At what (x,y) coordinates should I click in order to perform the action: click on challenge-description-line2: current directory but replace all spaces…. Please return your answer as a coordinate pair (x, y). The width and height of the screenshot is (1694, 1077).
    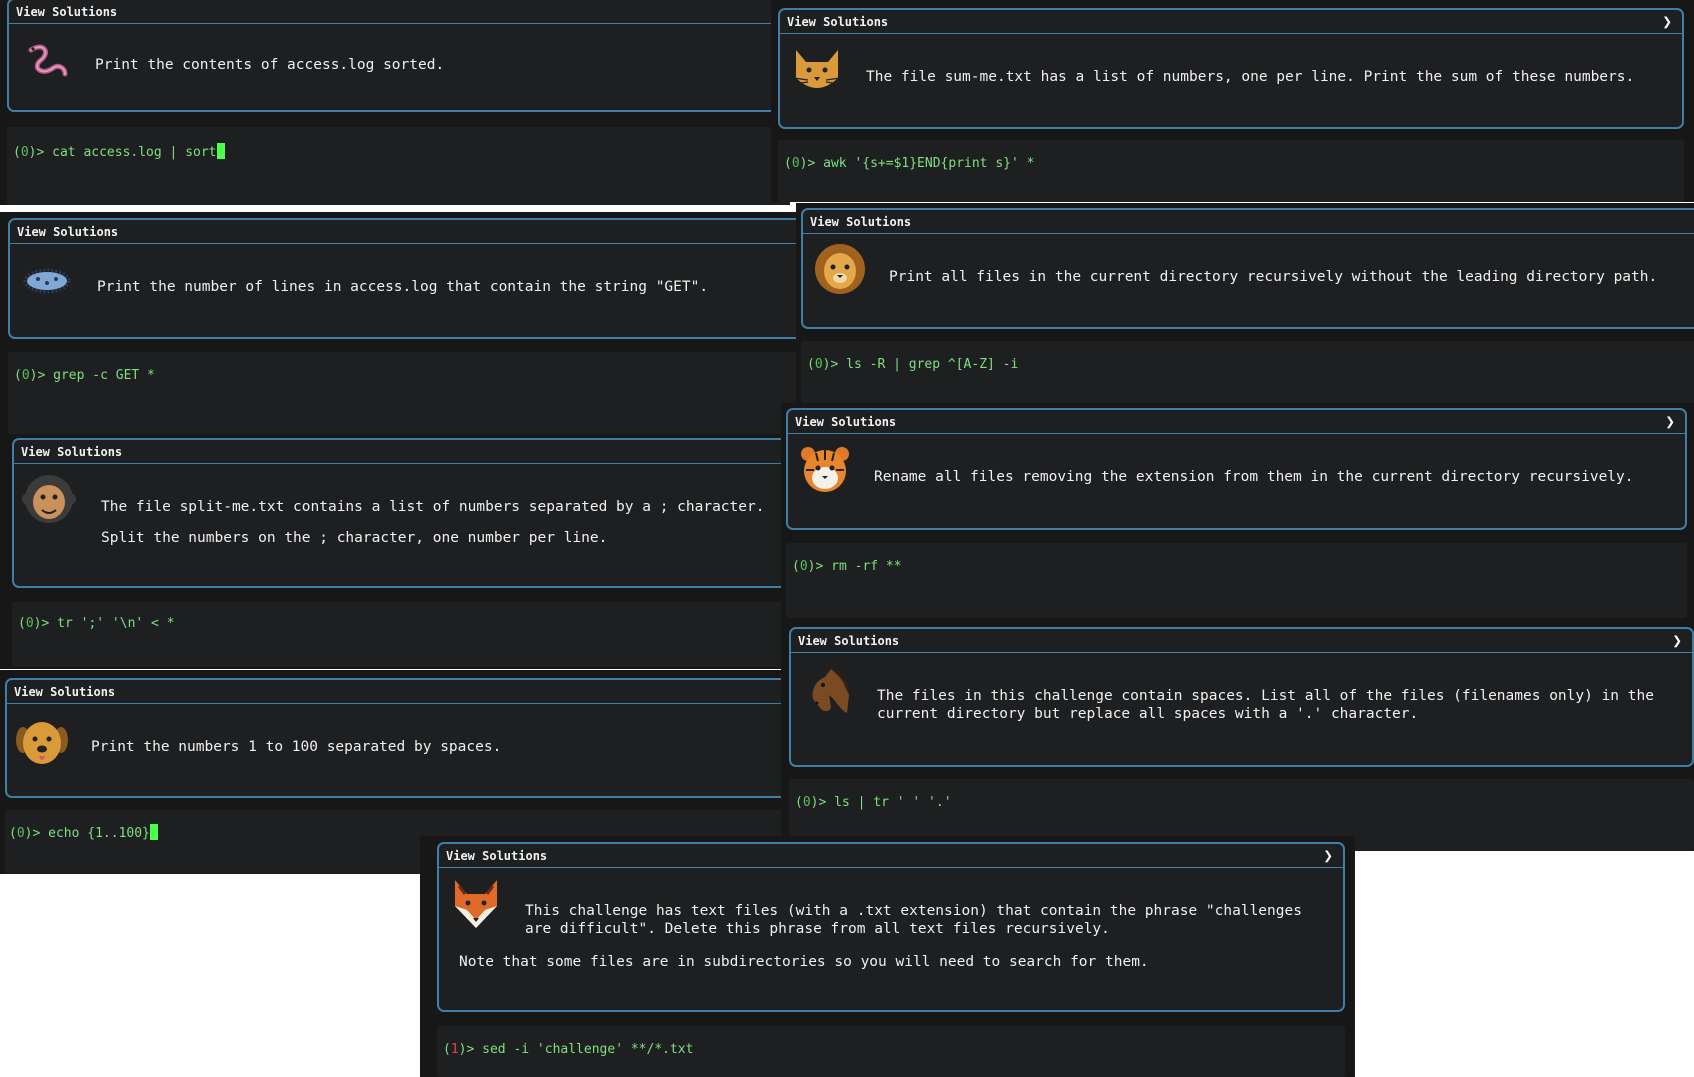
    Looking at the image, I should click on (1148, 714).